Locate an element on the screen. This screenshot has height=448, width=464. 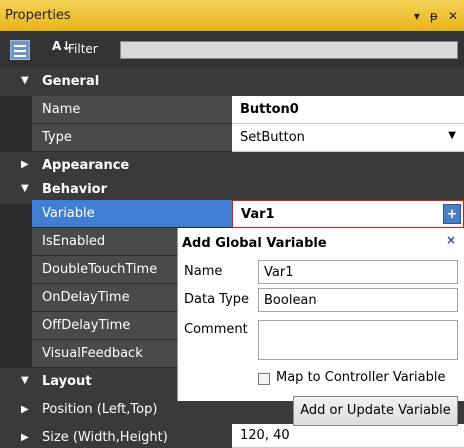
map-to-controller-label: Map to Controller Variable is located at coordinates (361, 377).